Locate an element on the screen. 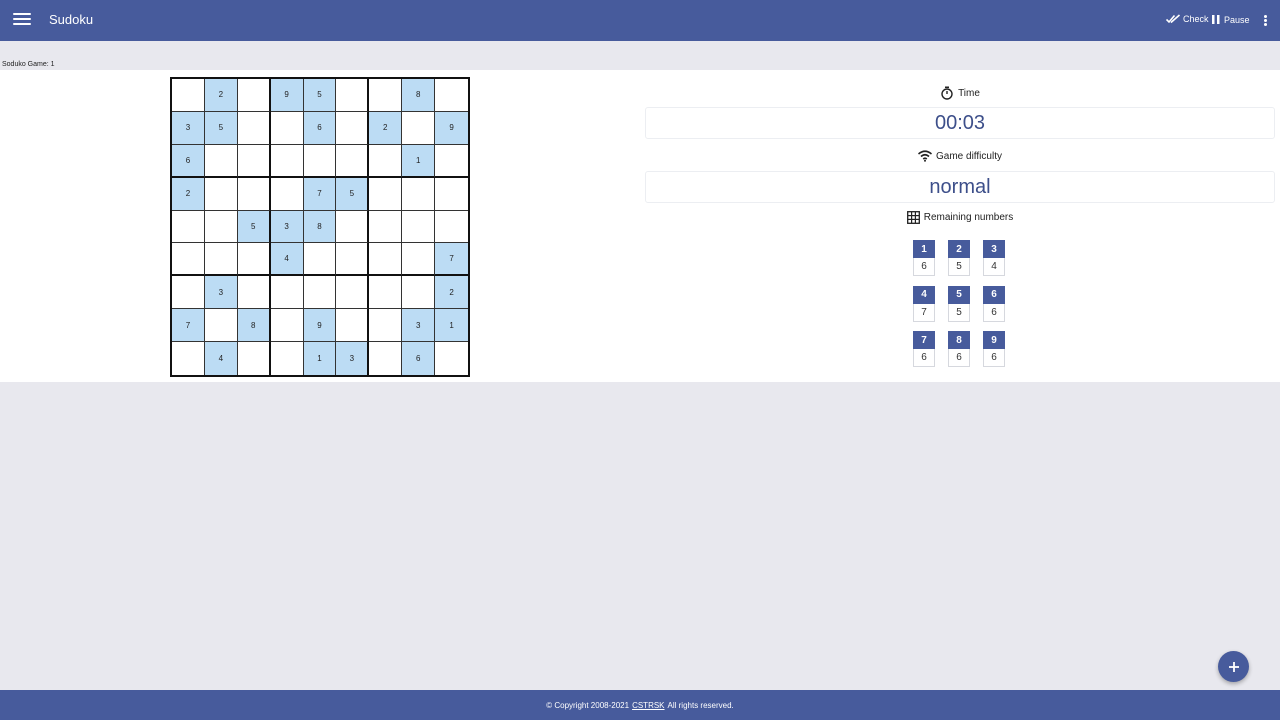  remaining-number-item: 76 is located at coordinates (924, 350).